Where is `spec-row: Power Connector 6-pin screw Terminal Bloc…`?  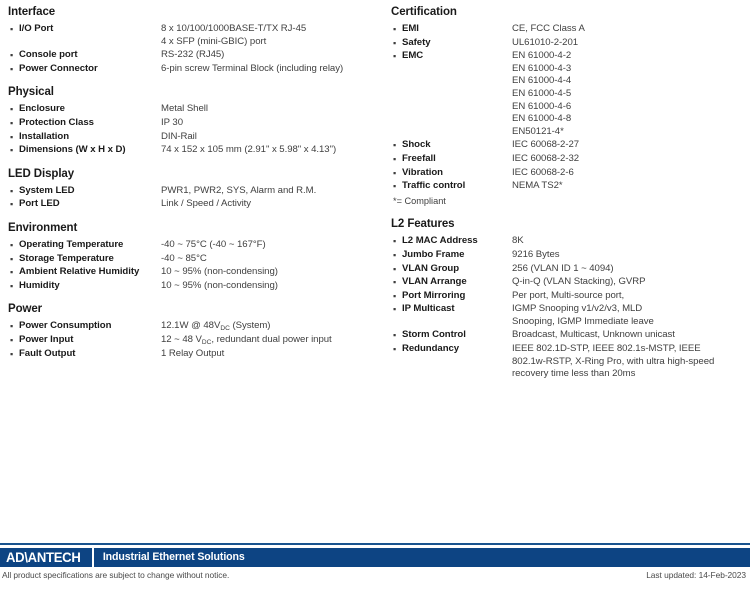
spec-row: Power Connector 6-pin screw Terminal Bloc… is located at coordinates (194, 69).